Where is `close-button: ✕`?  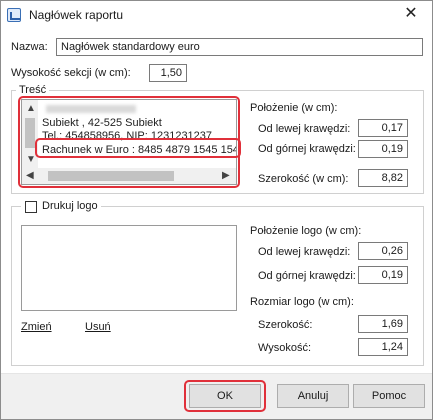 close-button: ✕ is located at coordinates (411, 14).